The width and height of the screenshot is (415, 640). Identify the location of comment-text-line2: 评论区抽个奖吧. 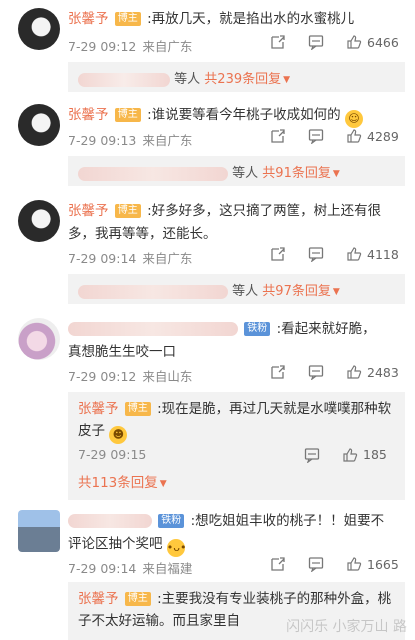
(115, 544).